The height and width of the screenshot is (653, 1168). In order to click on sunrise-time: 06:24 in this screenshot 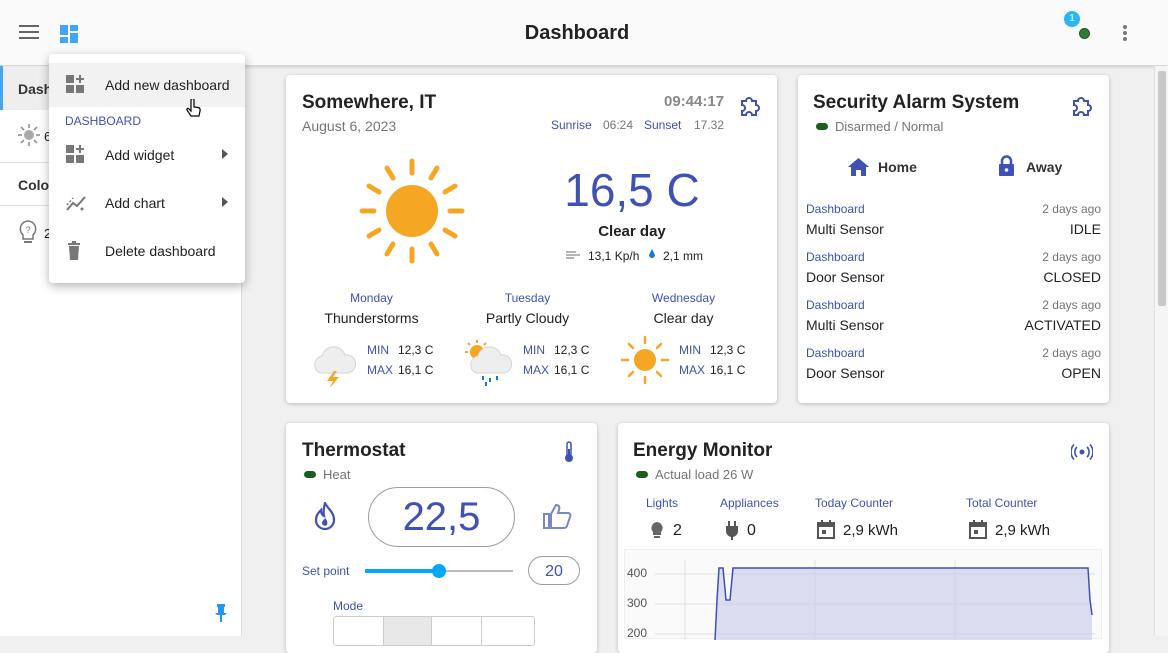, I will do `click(618, 125)`.